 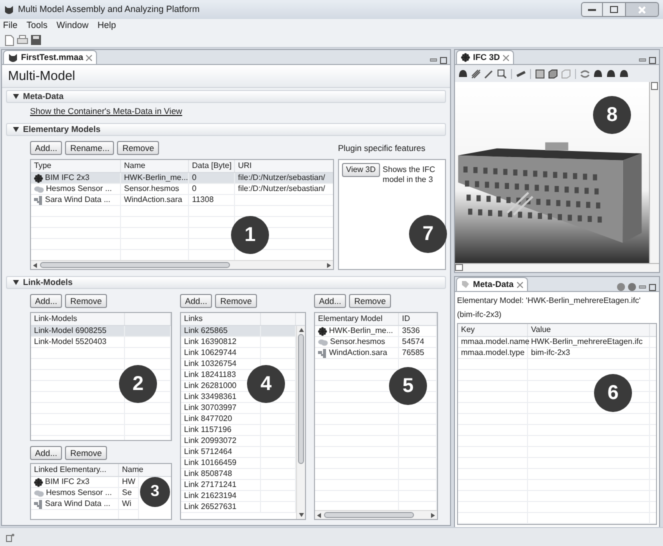 What do you see at coordinates (300, 422) in the screenshot?
I see `vertical-scrollbar` at bounding box center [300, 422].